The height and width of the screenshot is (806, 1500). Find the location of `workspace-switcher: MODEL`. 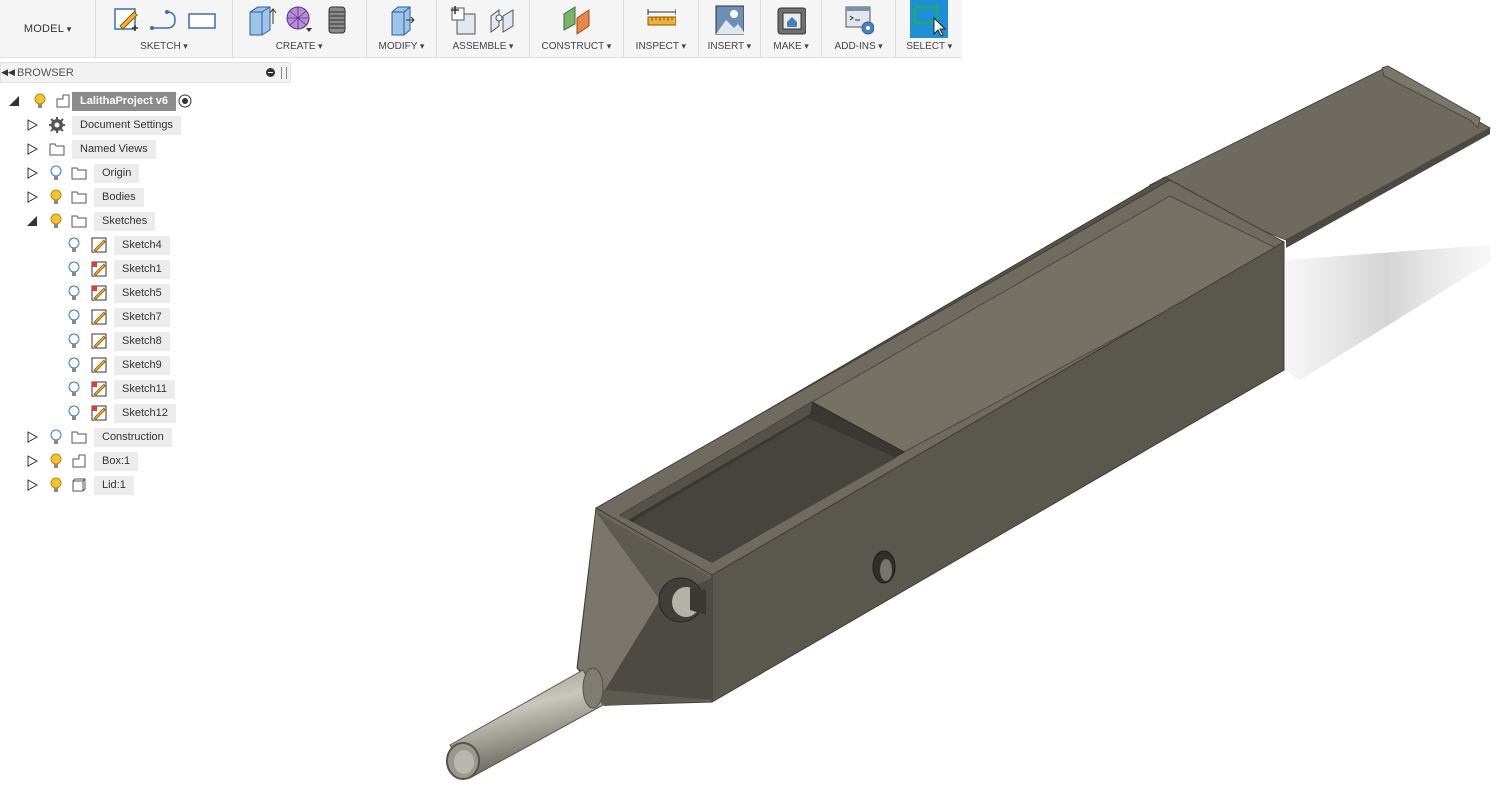

workspace-switcher: MODEL is located at coordinates (48, 28).